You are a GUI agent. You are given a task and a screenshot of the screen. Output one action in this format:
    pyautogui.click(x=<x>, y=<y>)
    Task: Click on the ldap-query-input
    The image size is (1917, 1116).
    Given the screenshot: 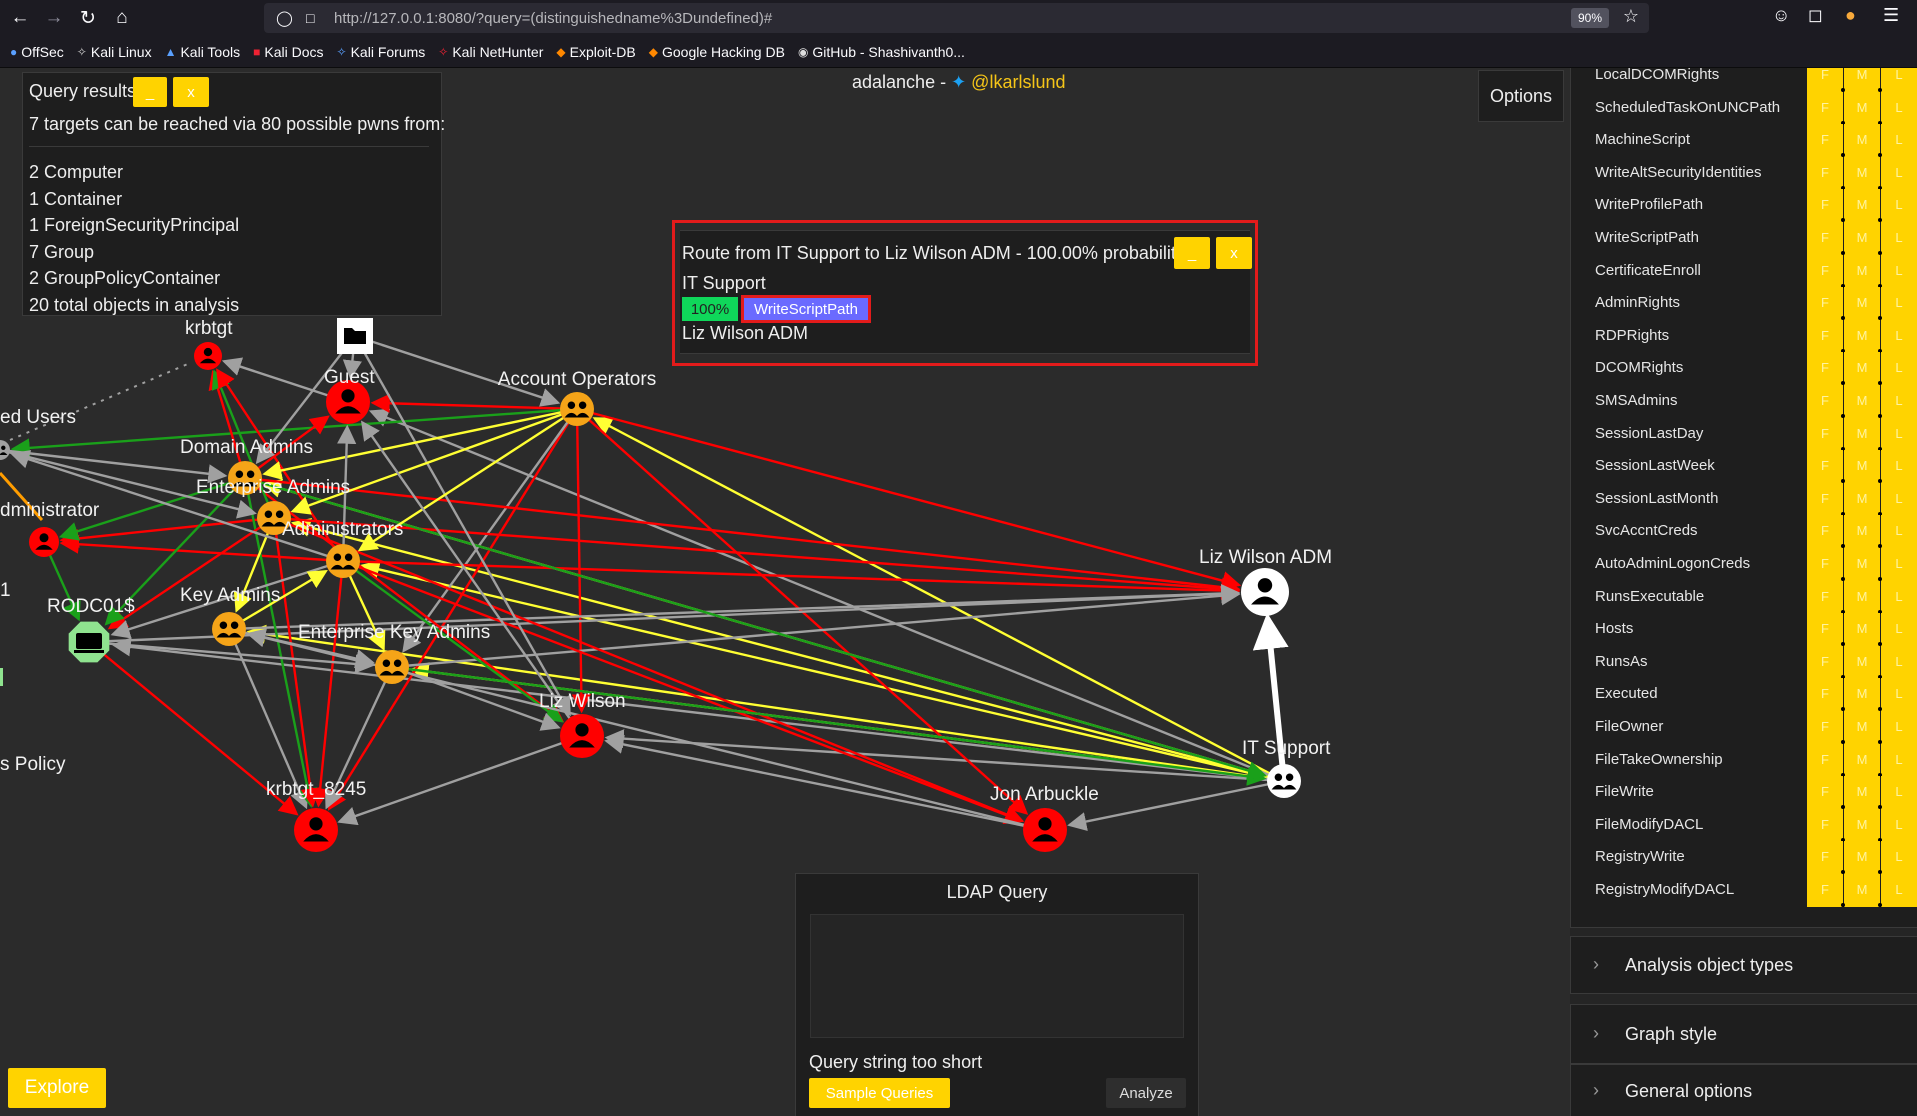 What is the action you would take?
    pyautogui.click(x=997, y=976)
    